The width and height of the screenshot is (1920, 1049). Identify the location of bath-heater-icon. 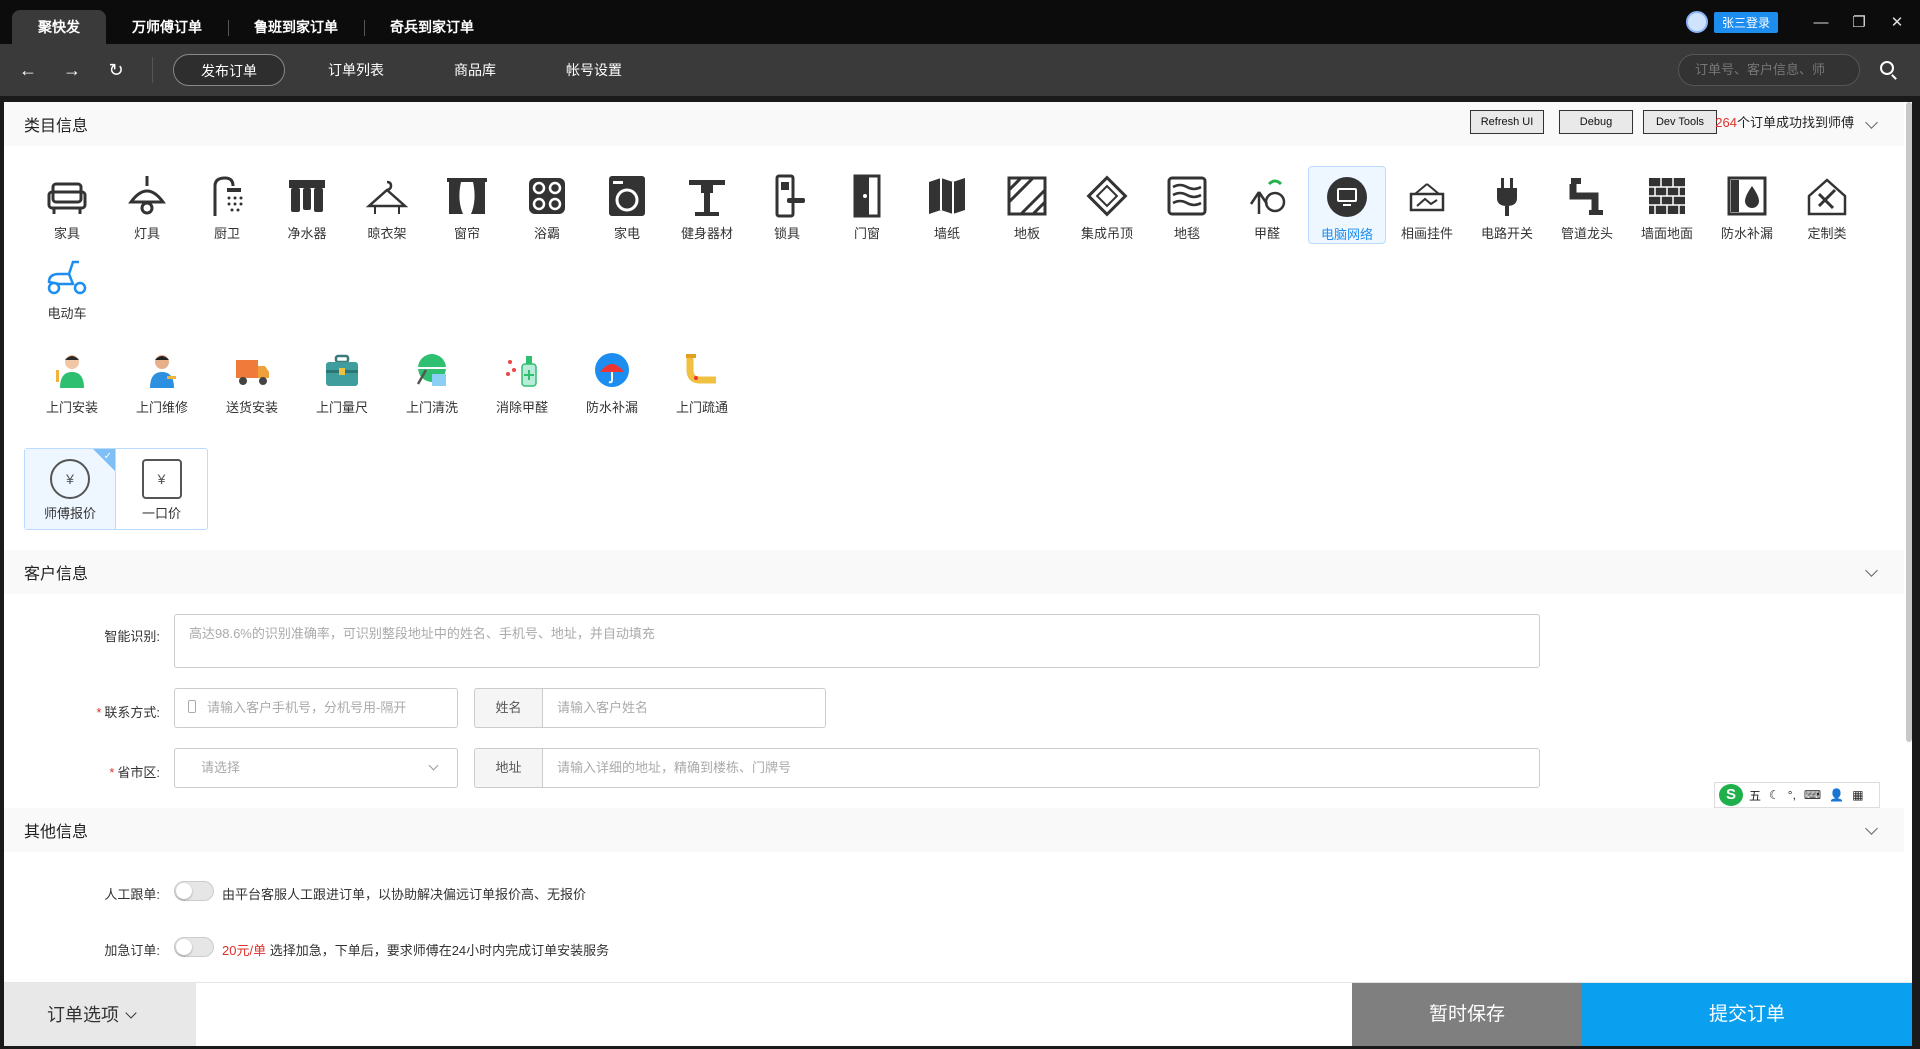
(547, 196).